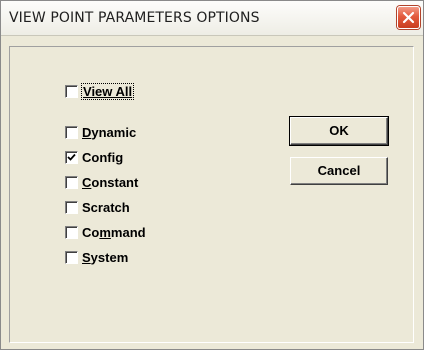 The height and width of the screenshot is (350, 424). I want to click on constant-checkbox-row: Constant, so click(101, 182).